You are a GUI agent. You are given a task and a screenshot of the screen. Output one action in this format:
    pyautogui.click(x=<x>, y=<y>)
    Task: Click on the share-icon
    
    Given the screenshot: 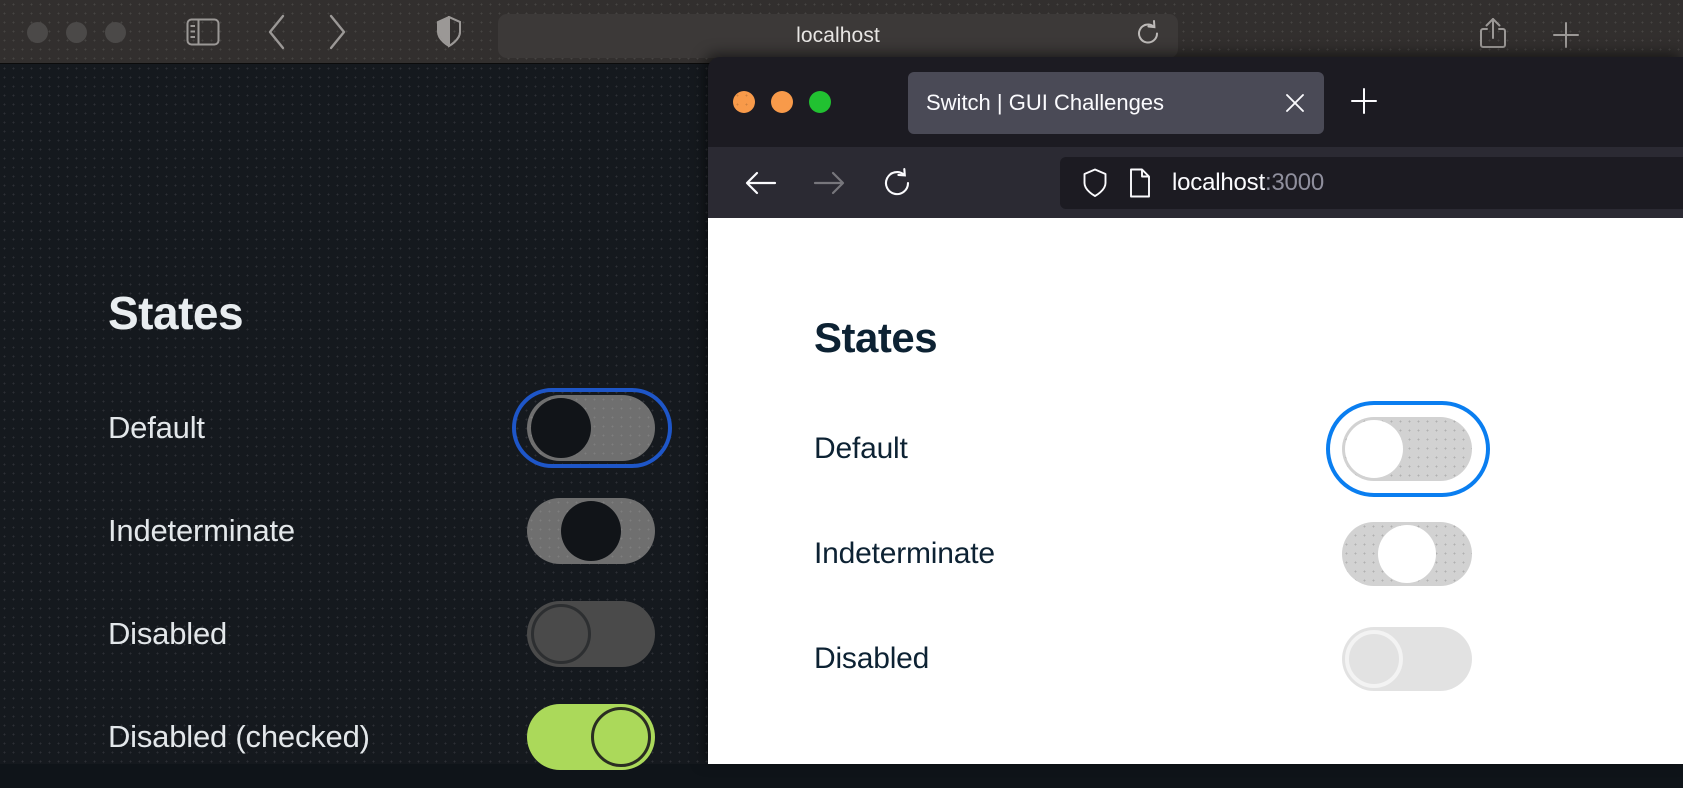 What is the action you would take?
    pyautogui.click(x=1493, y=33)
    